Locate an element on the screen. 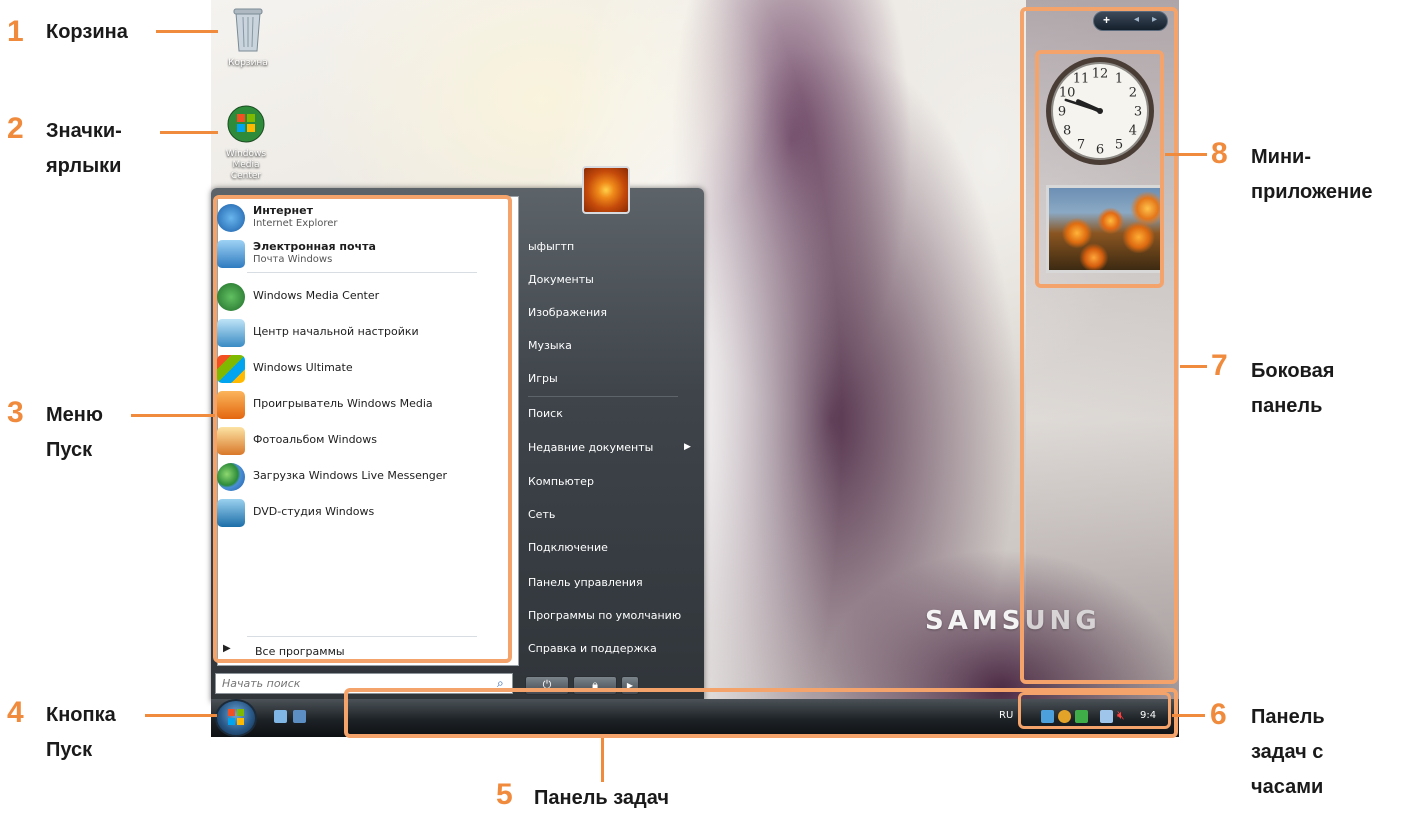  callout-number-3: 3 is located at coordinates (15, 412).